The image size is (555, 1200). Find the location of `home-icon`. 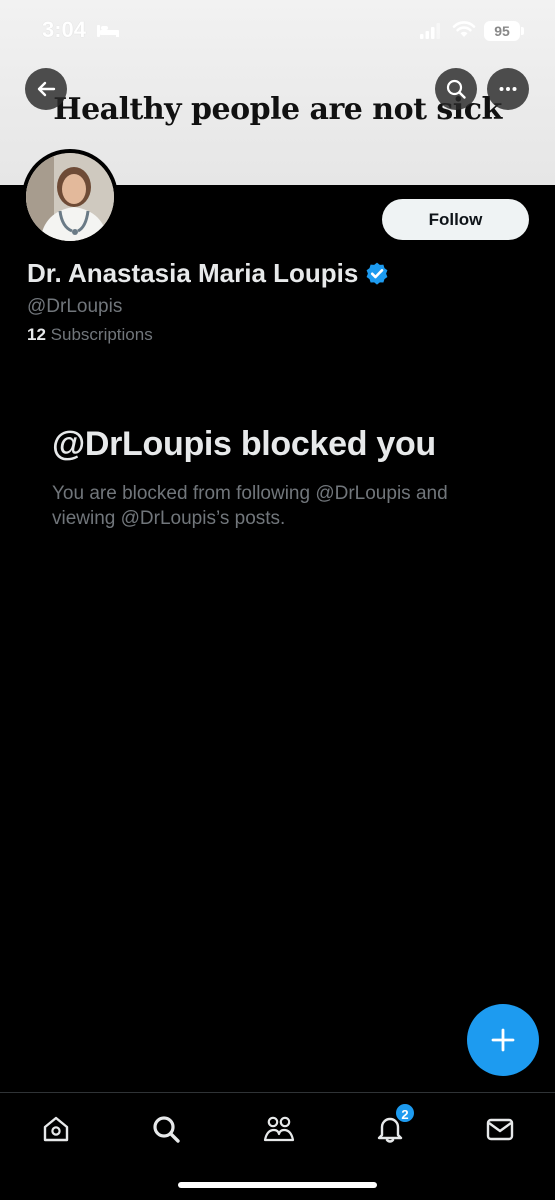

home-icon is located at coordinates (56, 1129).